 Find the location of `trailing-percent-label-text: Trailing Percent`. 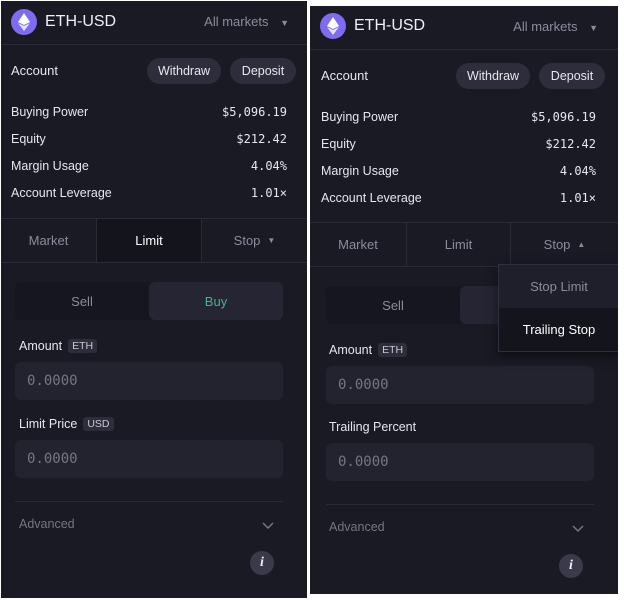

trailing-percent-label-text: Trailing Percent is located at coordinates (373, 427).